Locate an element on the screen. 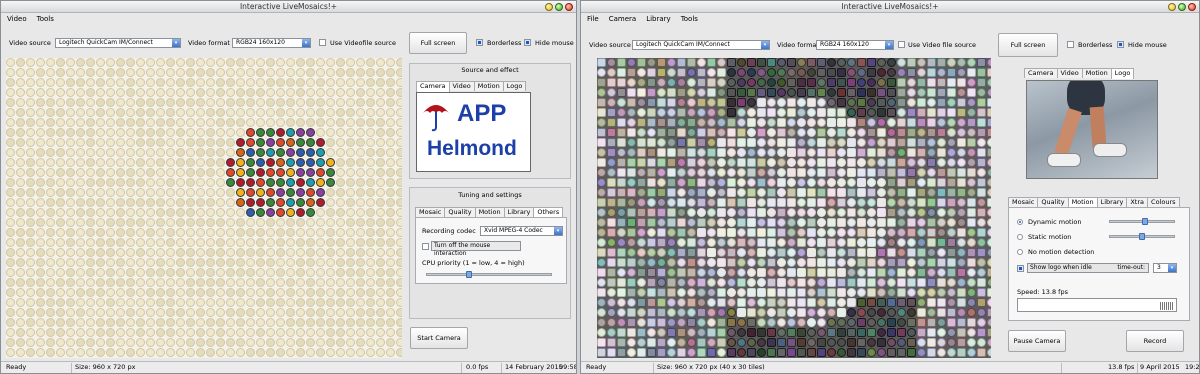 The image size is (1200, 374). menu-file: File is located at coordinates (593, 19).